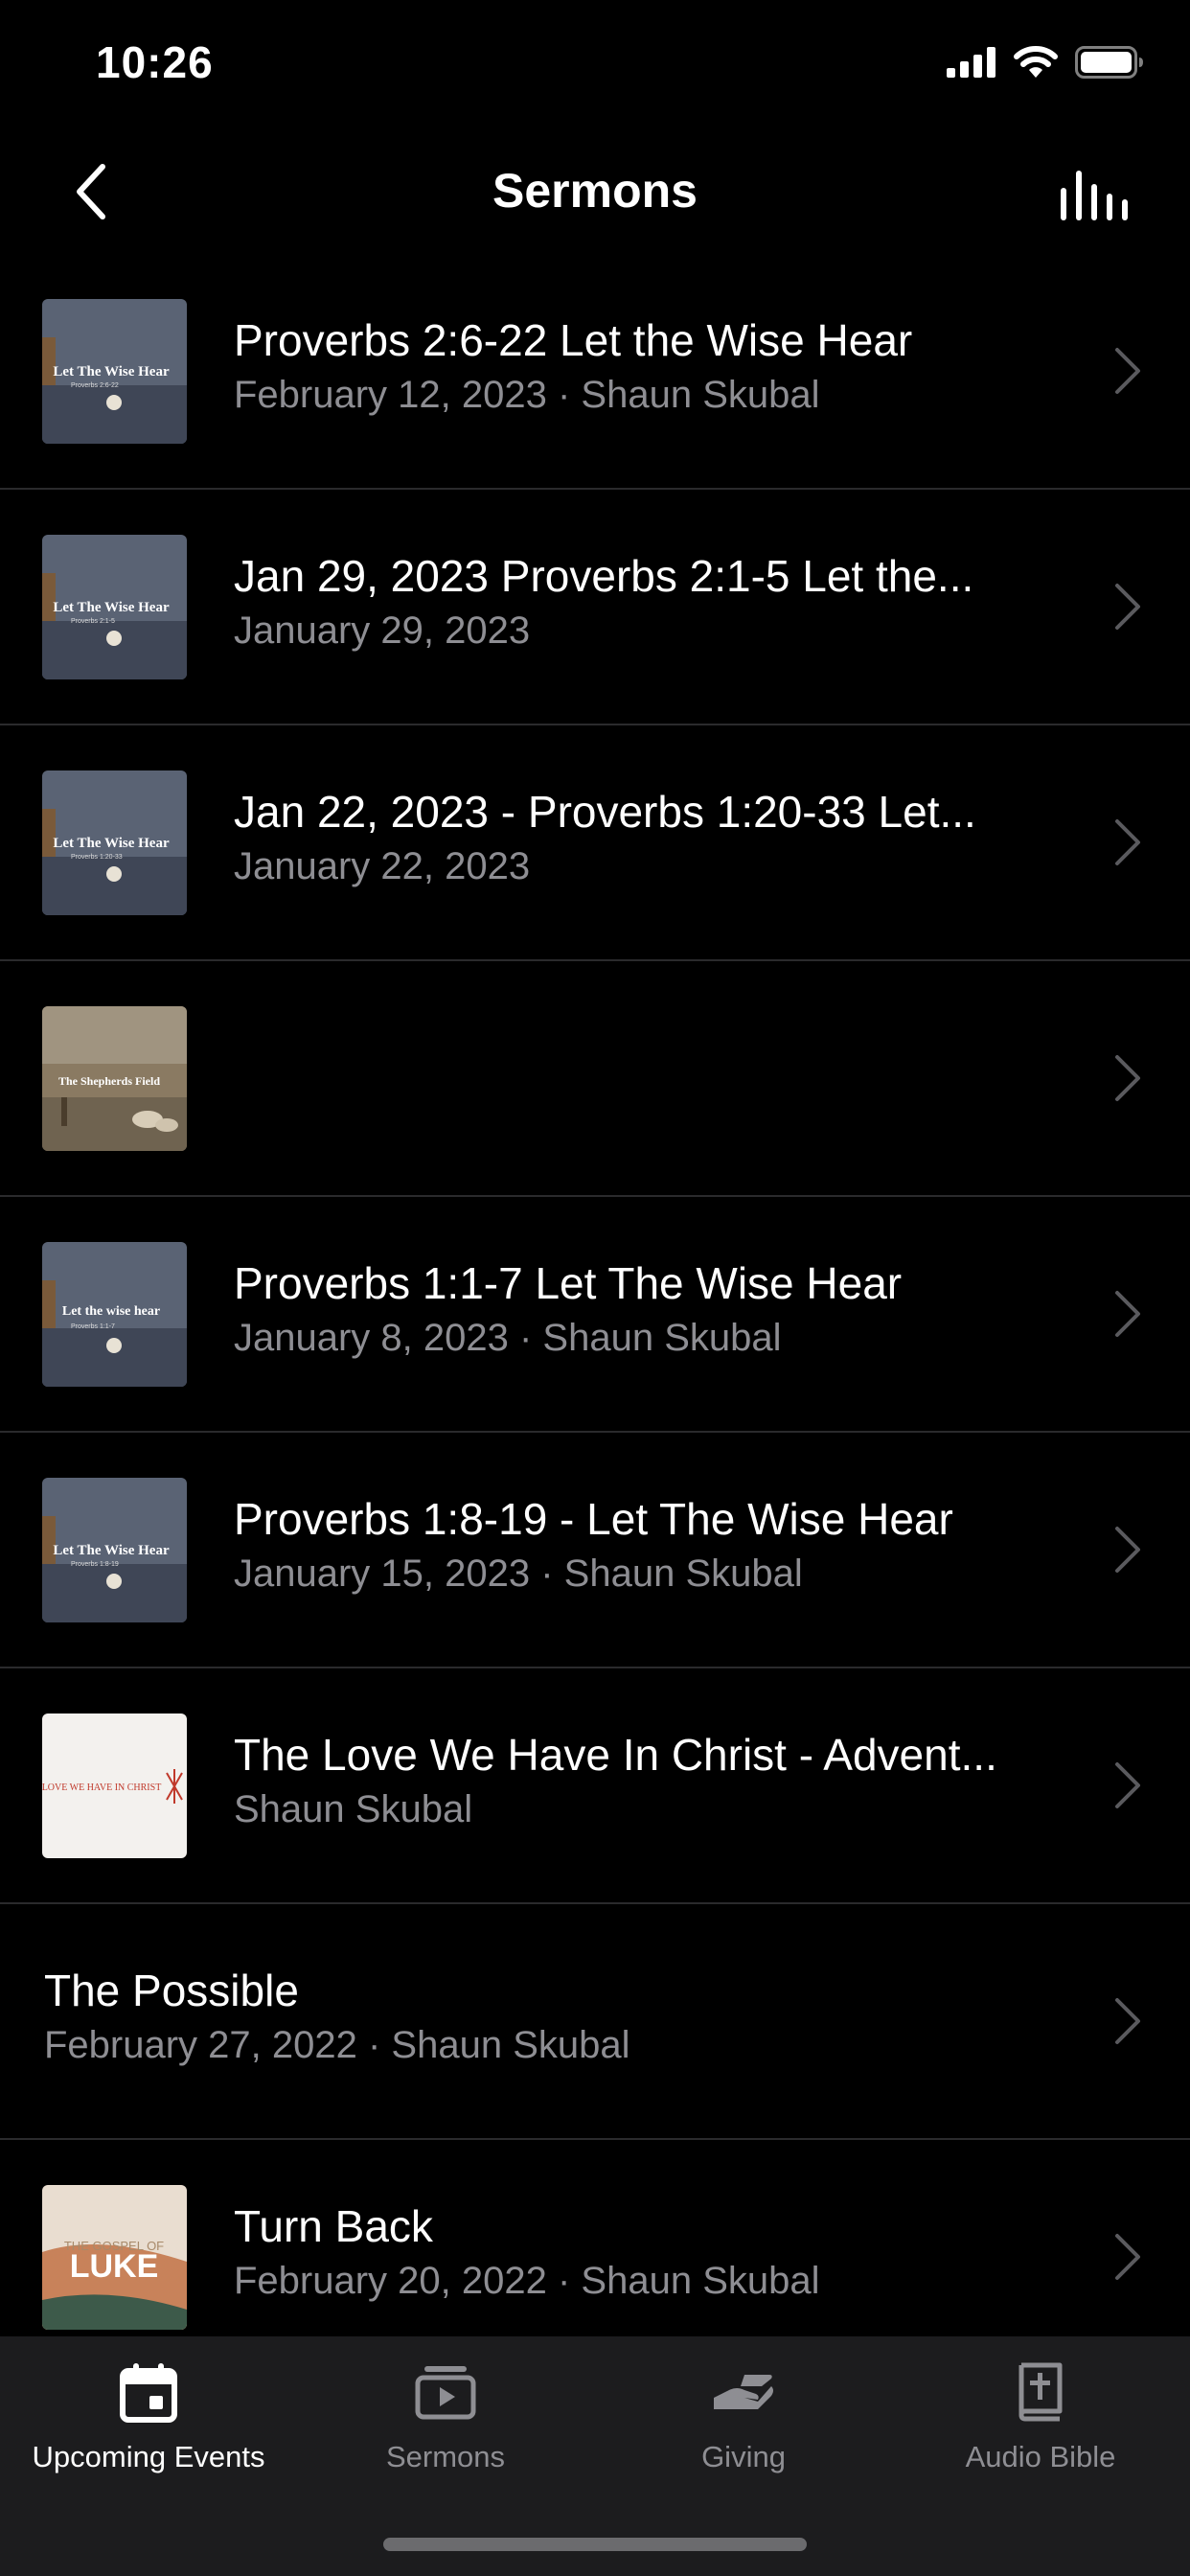 The width and height of the screenshot is (1190, 2576). I want to click on tab-audio-bible: Audio Bible, so click(1040, 2425).